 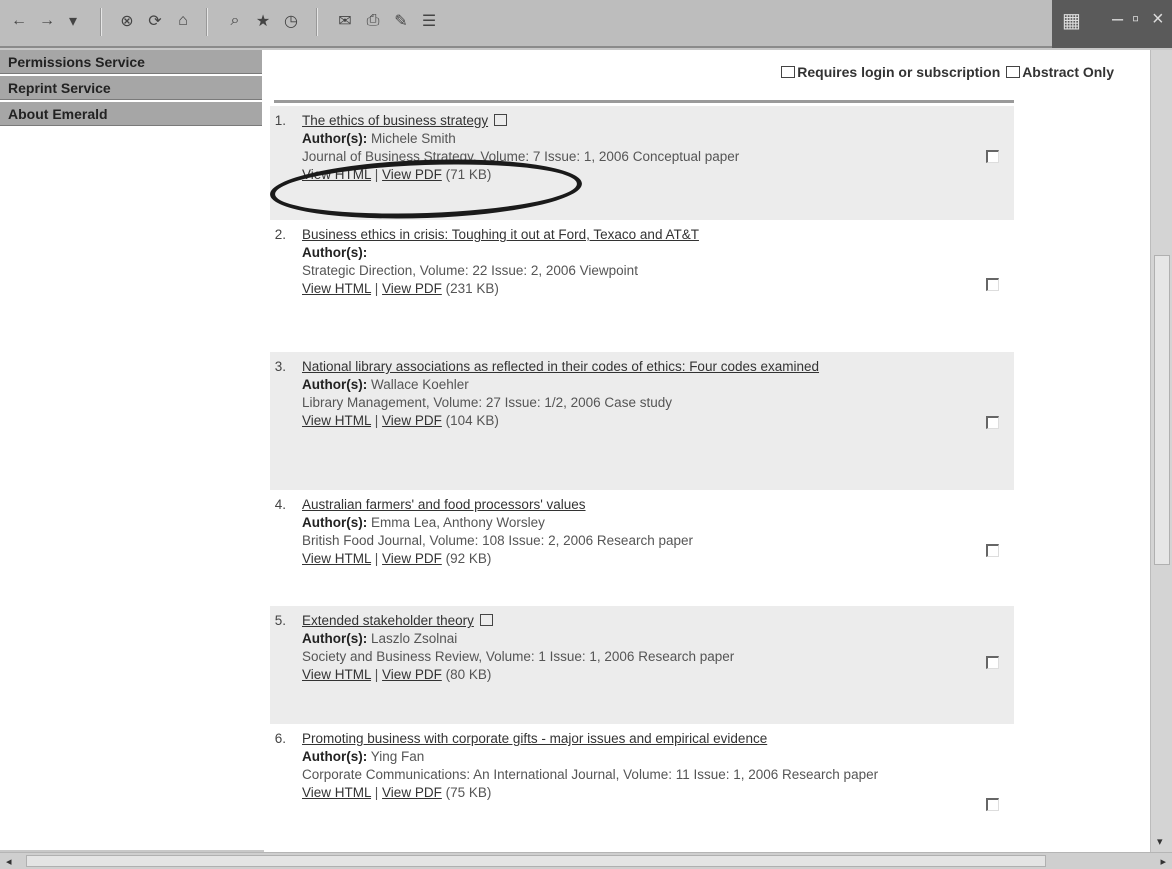 What do you see at coordinates (280, 120) in the screenshot?
I see `result-number: 1.` at bounding box center [280, 120].